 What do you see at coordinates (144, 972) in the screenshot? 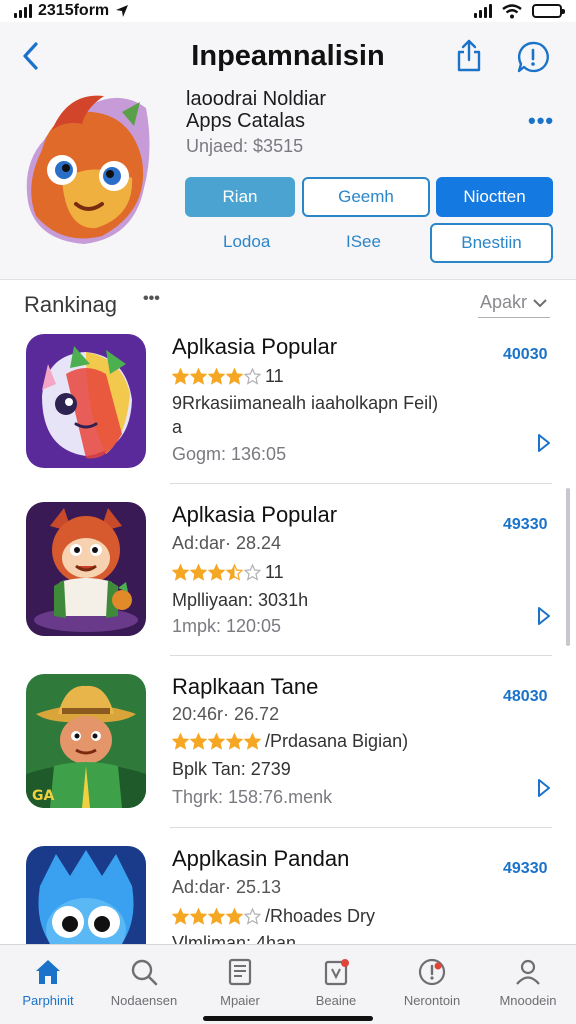
I see `search-icon` at bounding box center [144, 972].